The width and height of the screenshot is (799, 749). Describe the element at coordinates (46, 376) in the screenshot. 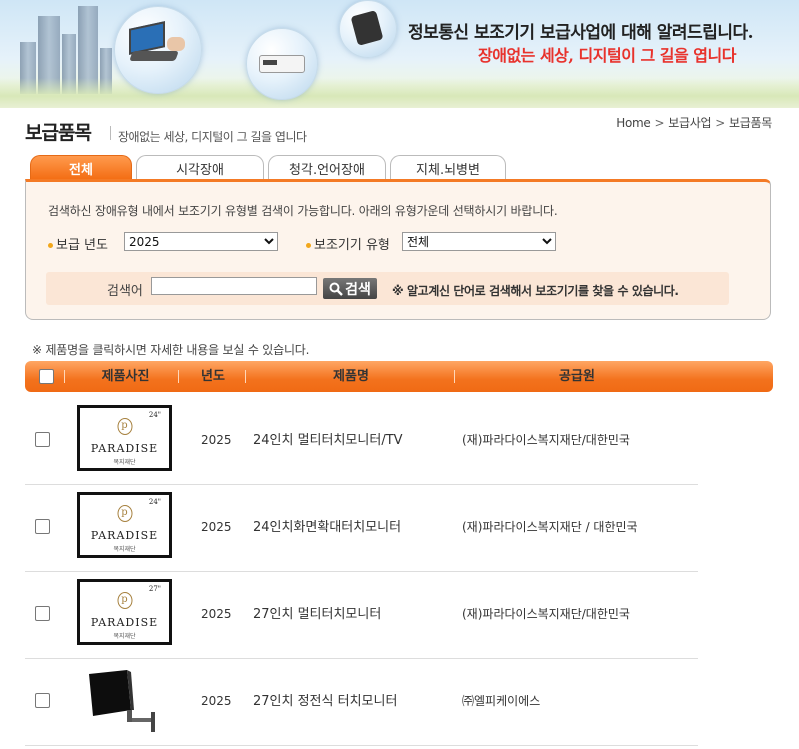

I see `select-all-checkbox` at that location.